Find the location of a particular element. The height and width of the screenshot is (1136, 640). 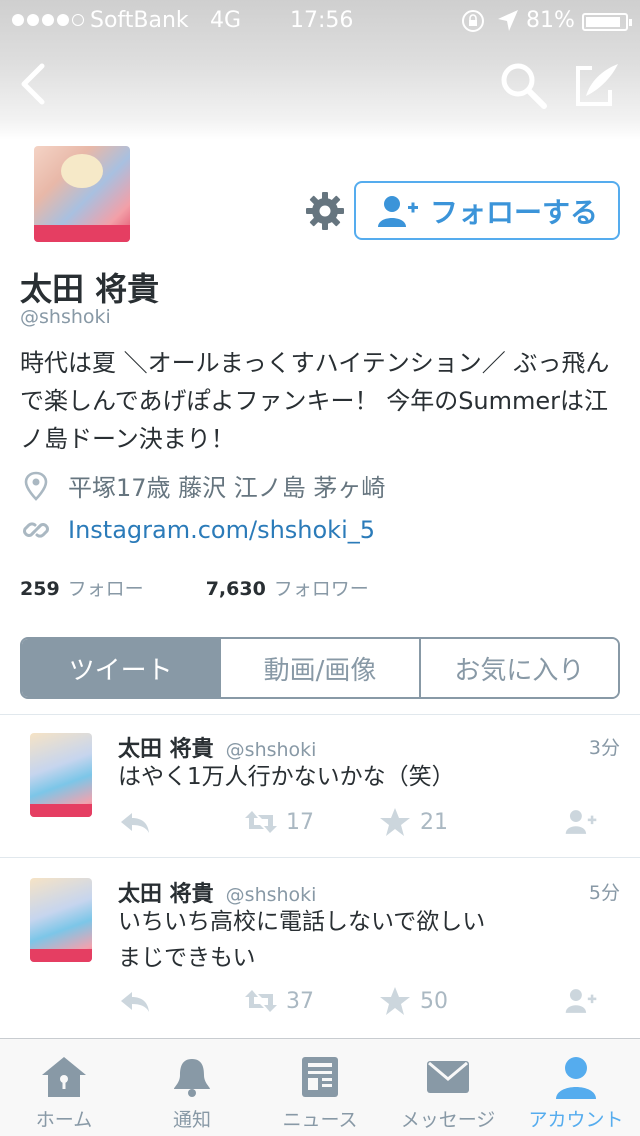

favorite-button: 50 is located at coordinates (413, 1001).